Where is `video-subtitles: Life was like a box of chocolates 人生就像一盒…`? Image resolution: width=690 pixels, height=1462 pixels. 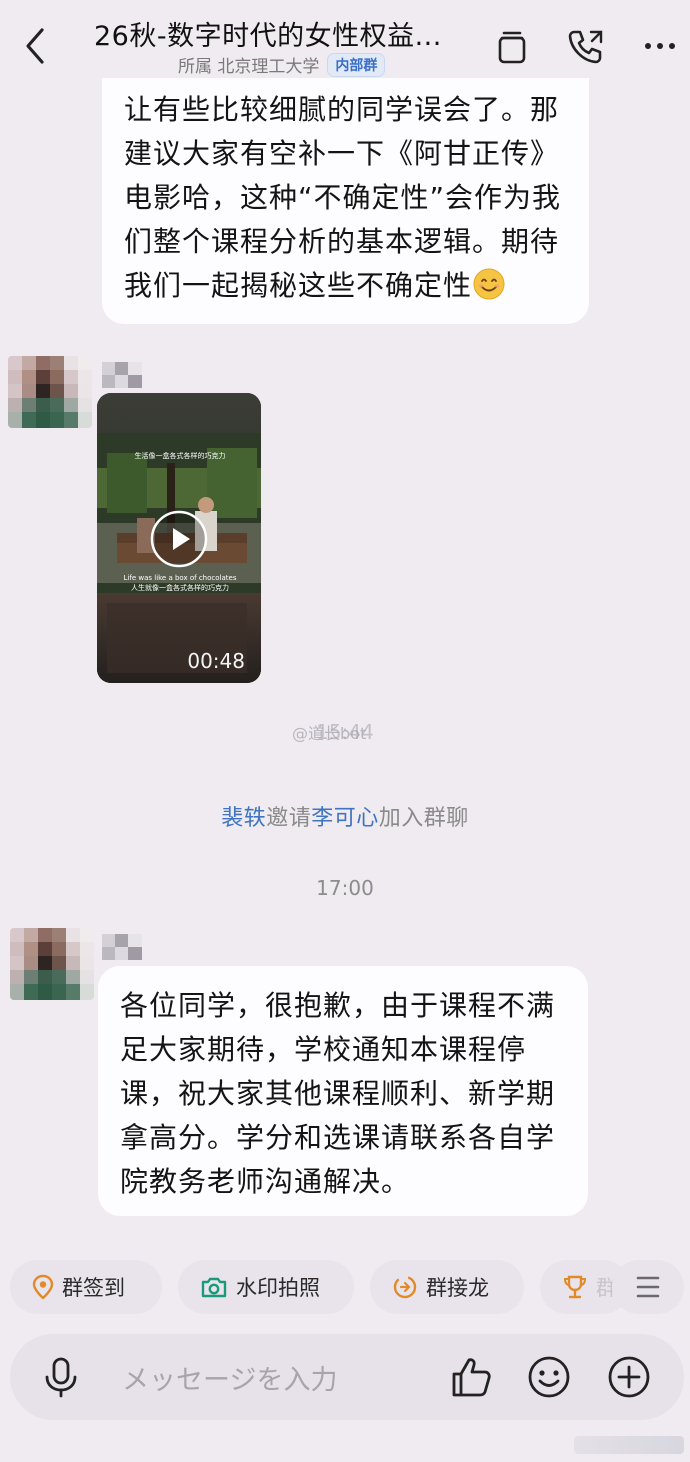 video-subtitles: Life was like a box of chocolates 人生就像一盒… is located at coordinates (180, 583).